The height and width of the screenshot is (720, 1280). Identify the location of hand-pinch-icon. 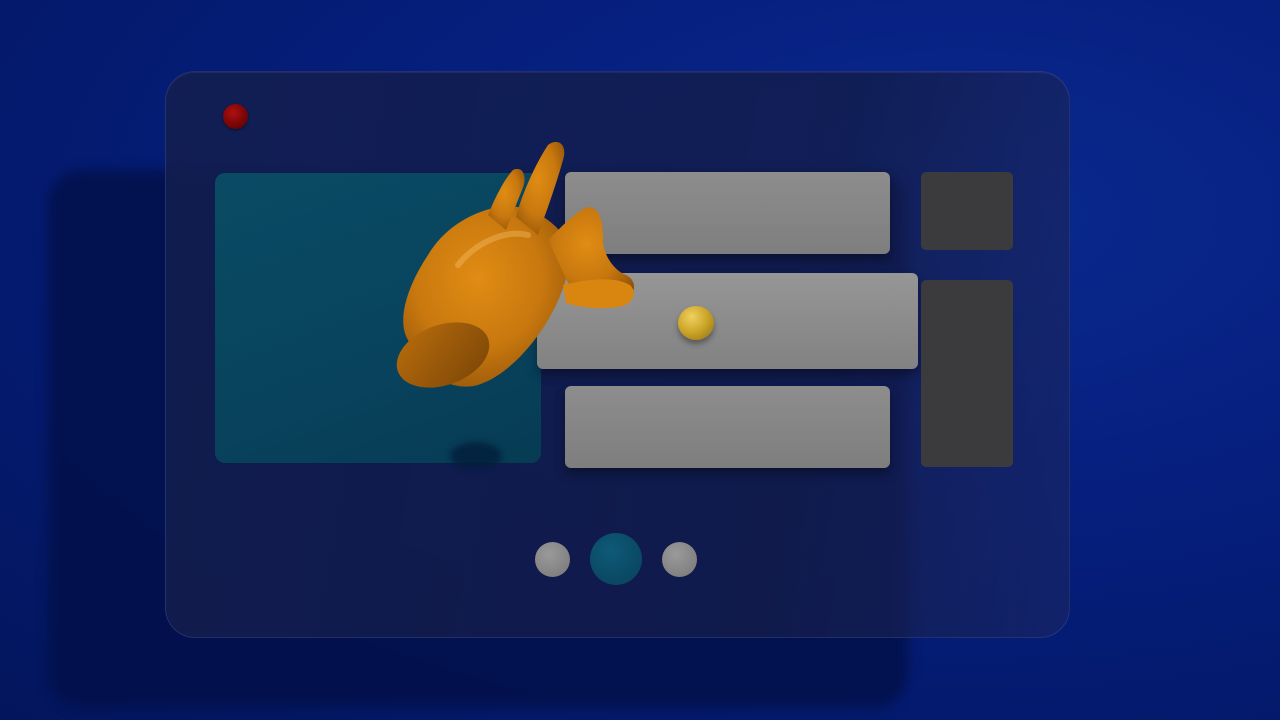
(515, 264).